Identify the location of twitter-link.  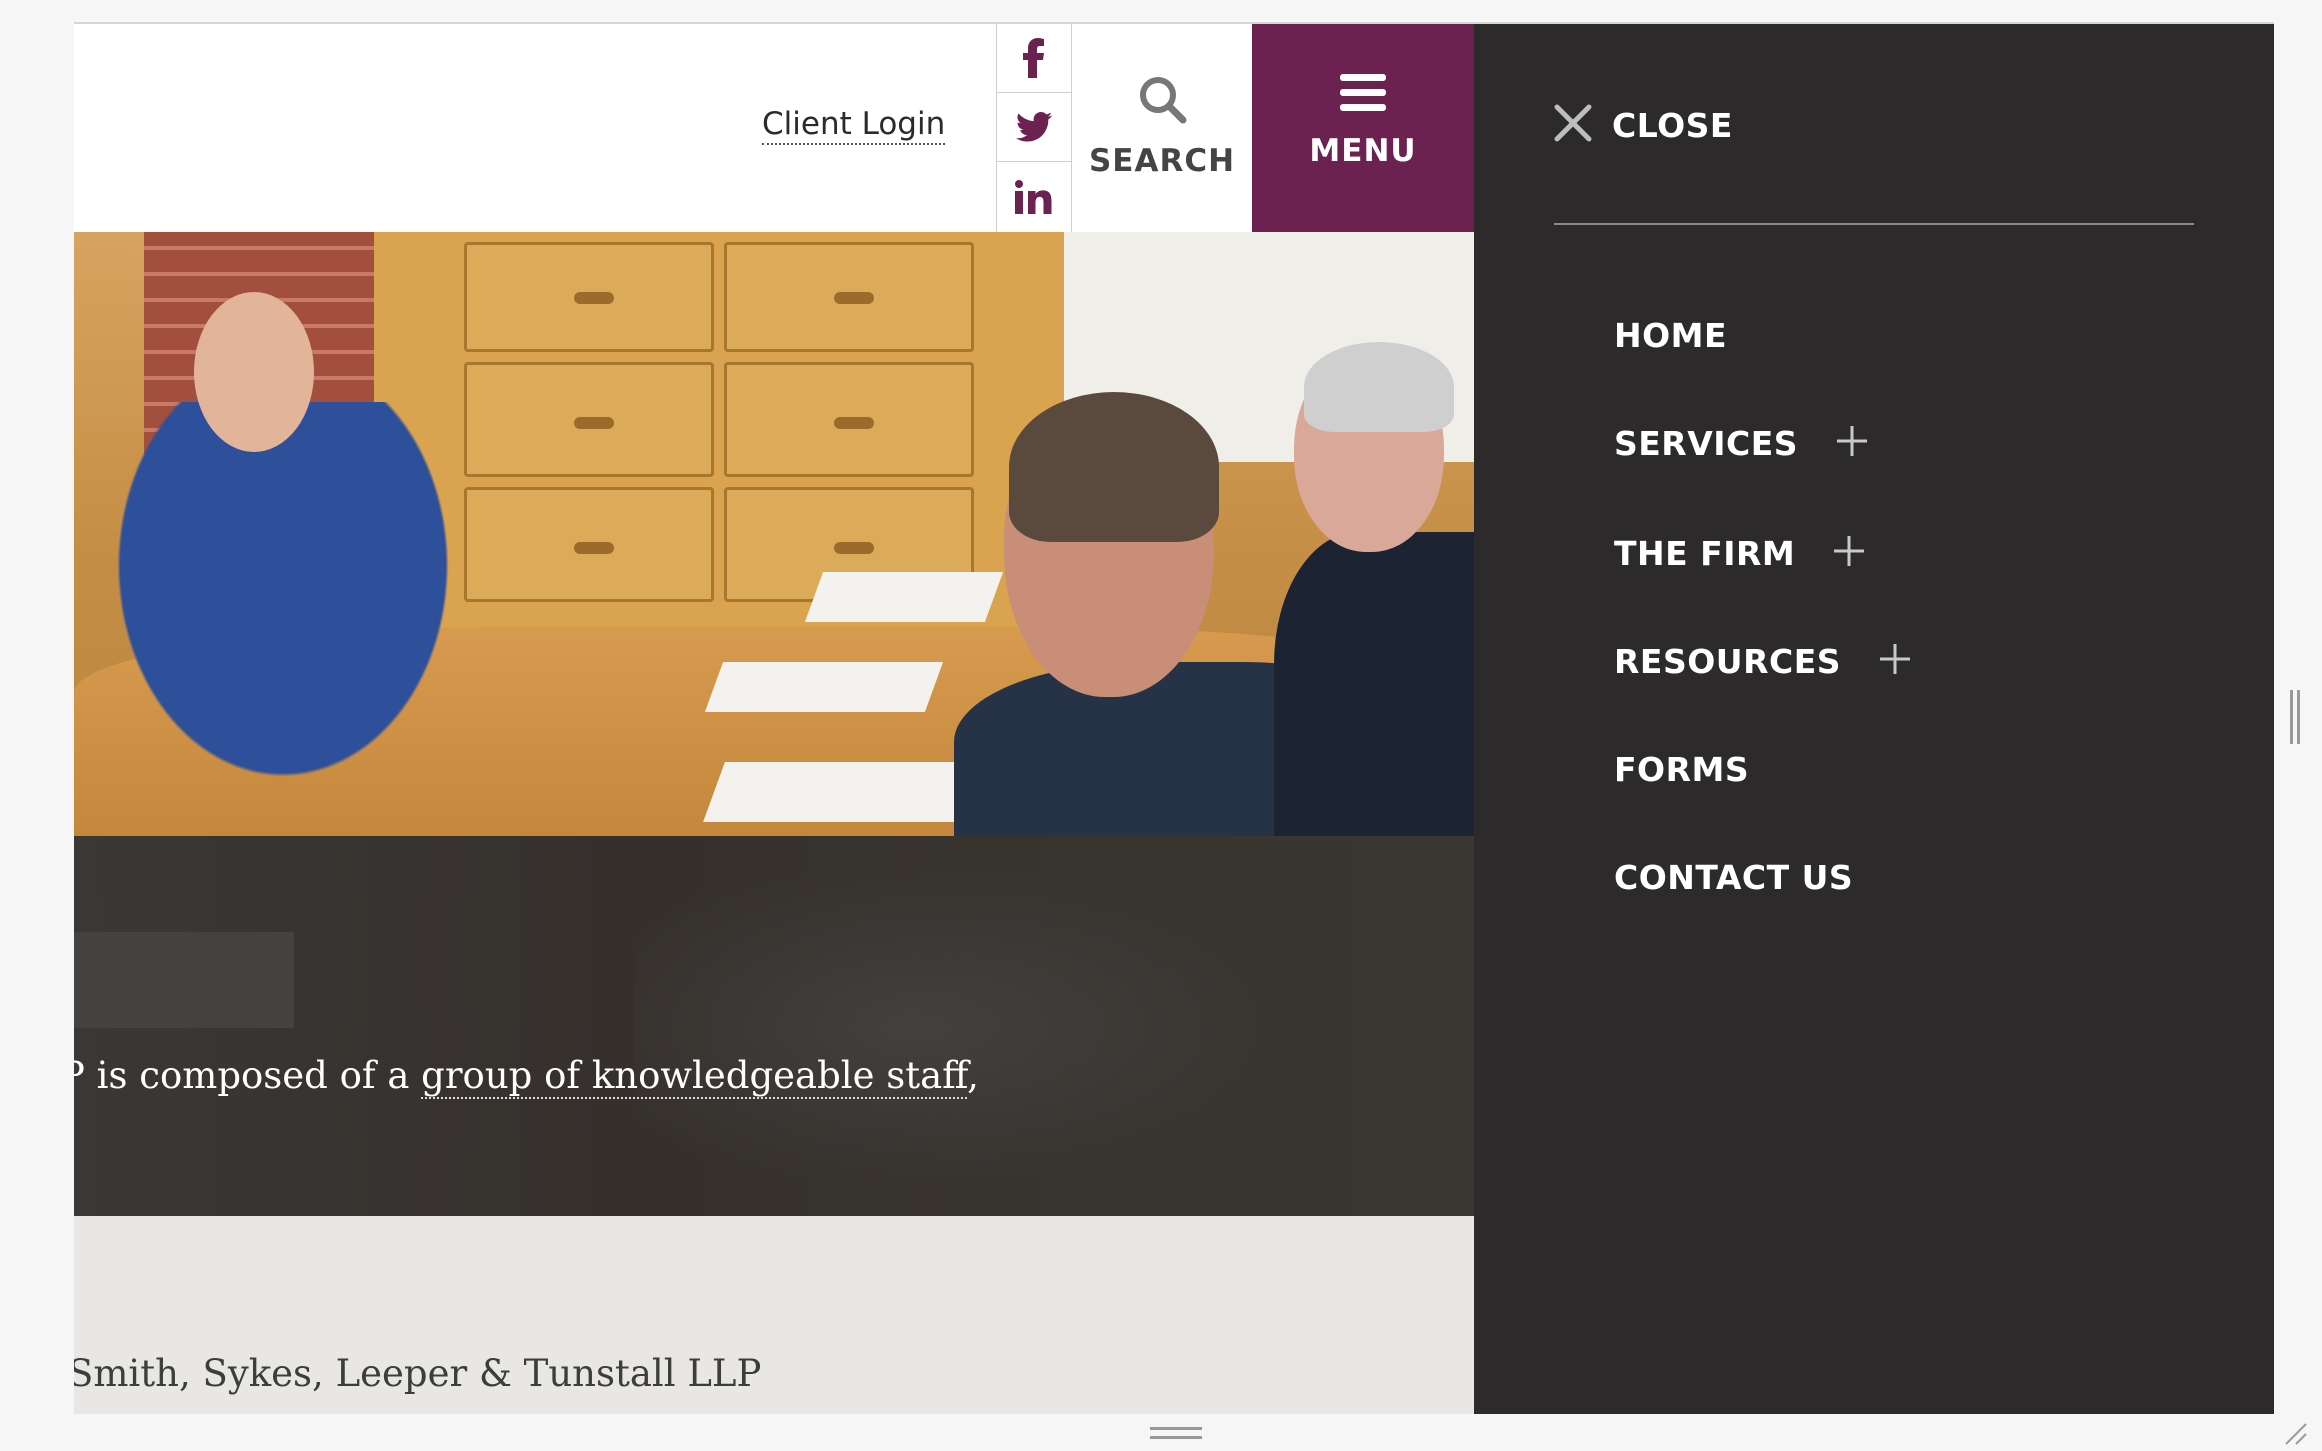
(1034, 127).